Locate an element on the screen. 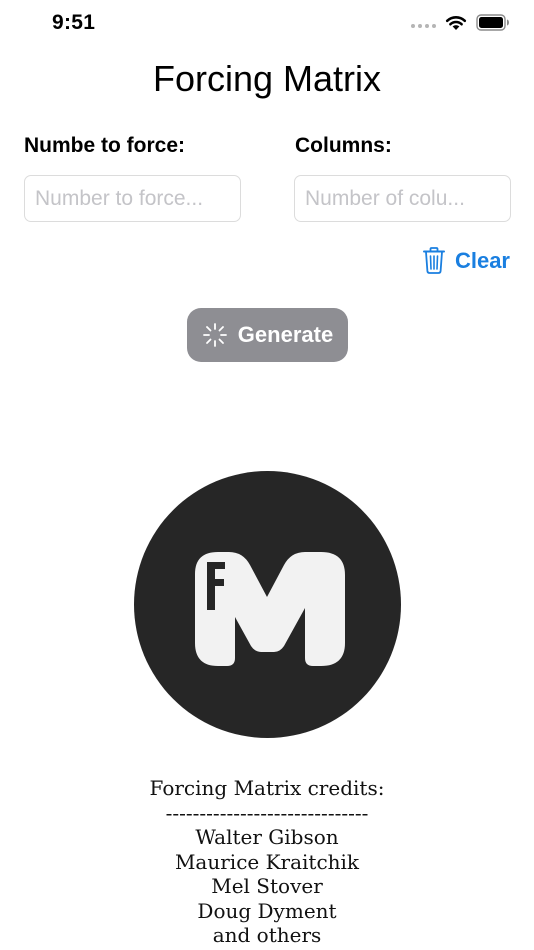 Image resolution: width=534 pixels, height=950 pixels. generate-button: Generate is located at coordinates (267, 335).